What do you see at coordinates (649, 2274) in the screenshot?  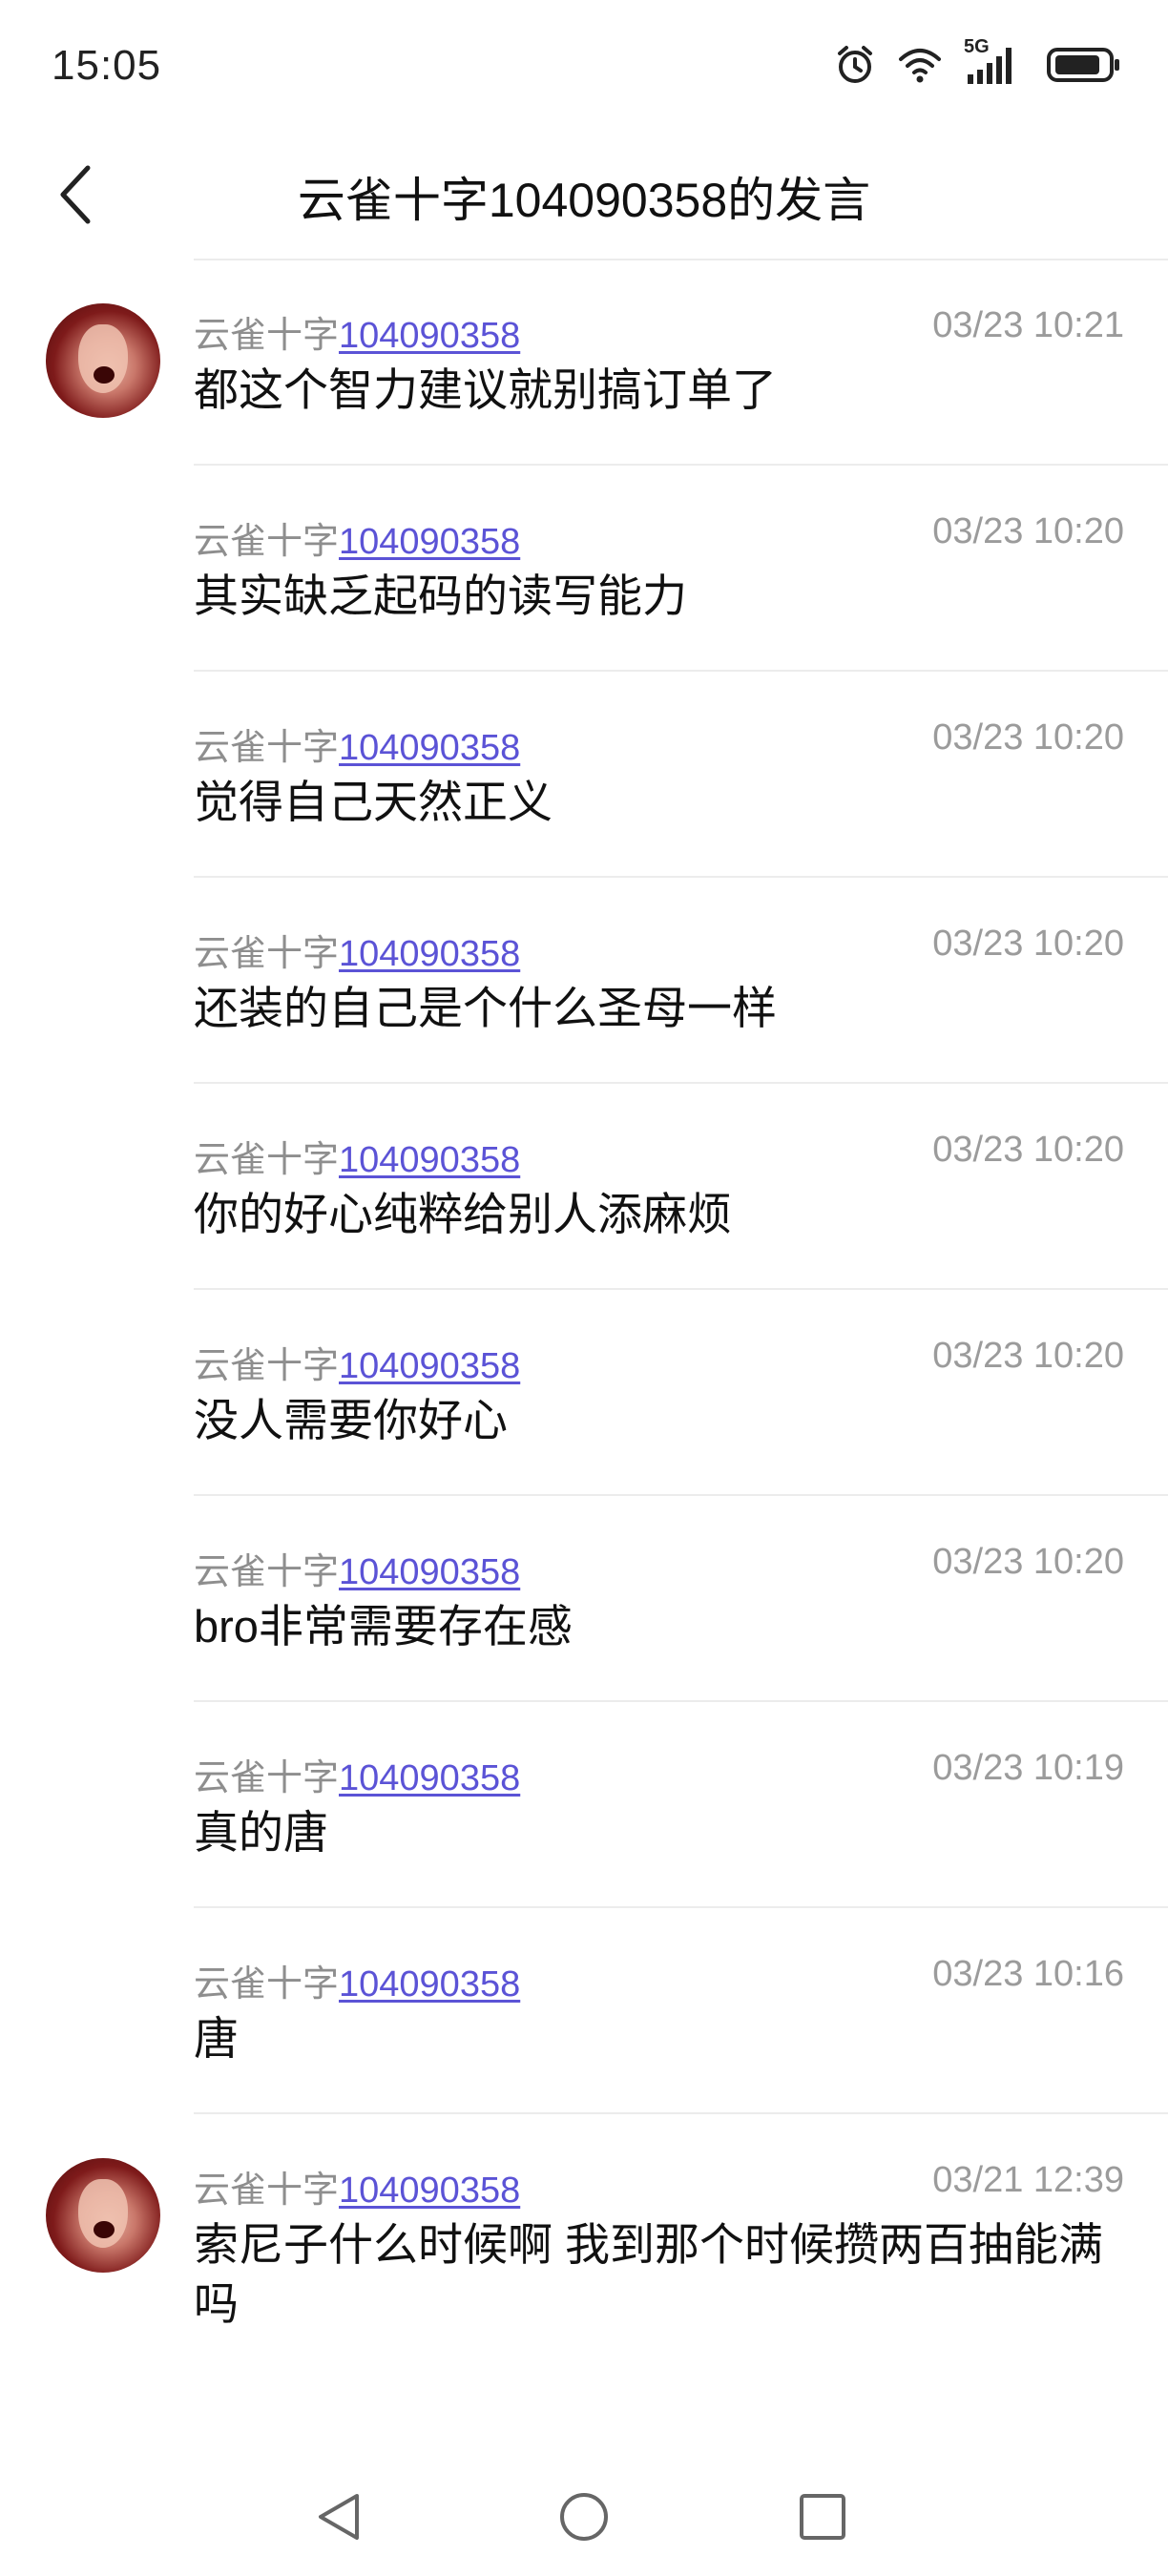 I see `message-text: 索尼子什么时候啊 我到那个时候攒两百抽能满吗` at bounding box center [649, 2274].